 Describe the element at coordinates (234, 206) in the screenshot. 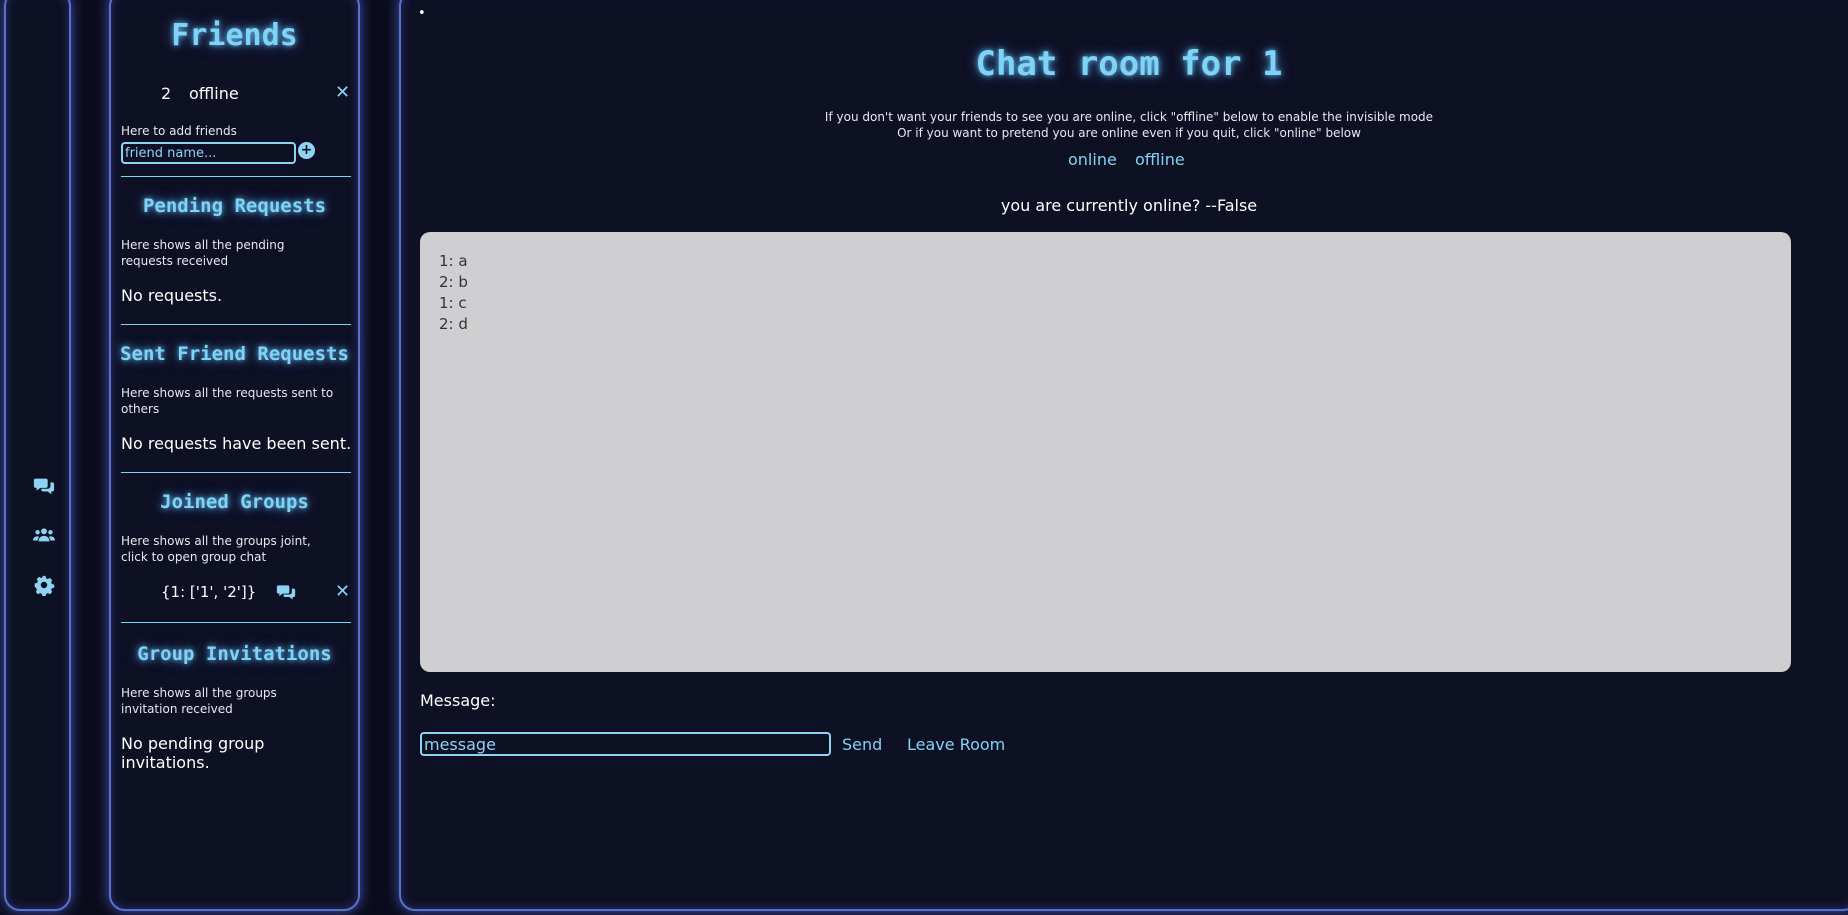

I see `pending-requests-title: Pending Requests` at that location.